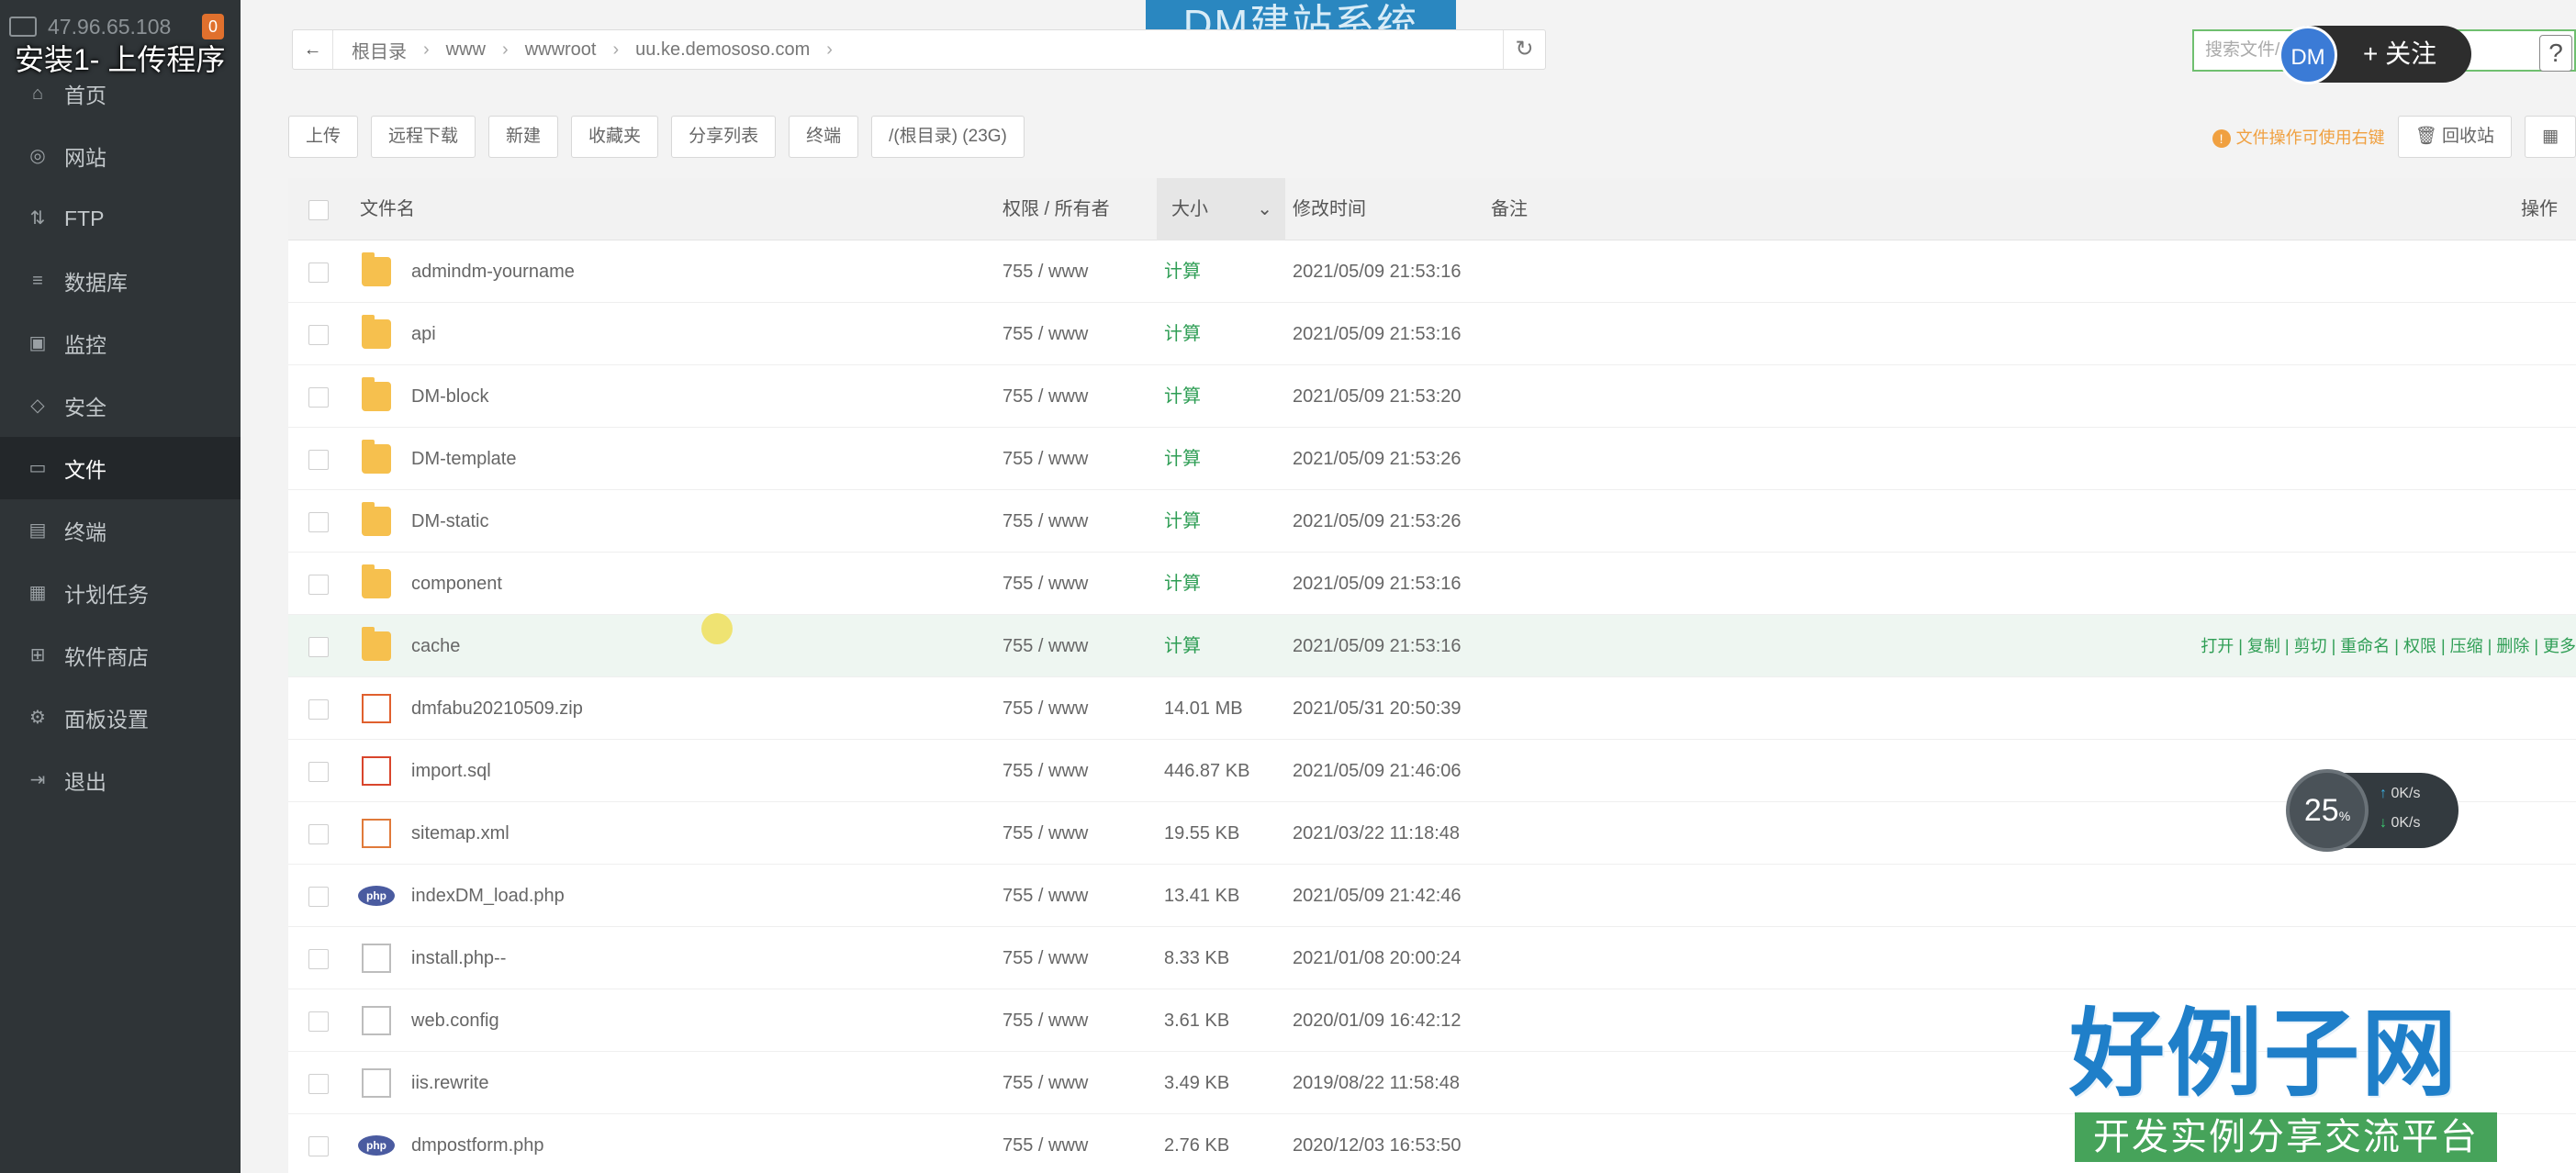 Image resolution: width=2576 pixels, height=1173 pixels. Describe the element at coordinates (456, 584) in the screenshot. I see `file-name: component` at that location.